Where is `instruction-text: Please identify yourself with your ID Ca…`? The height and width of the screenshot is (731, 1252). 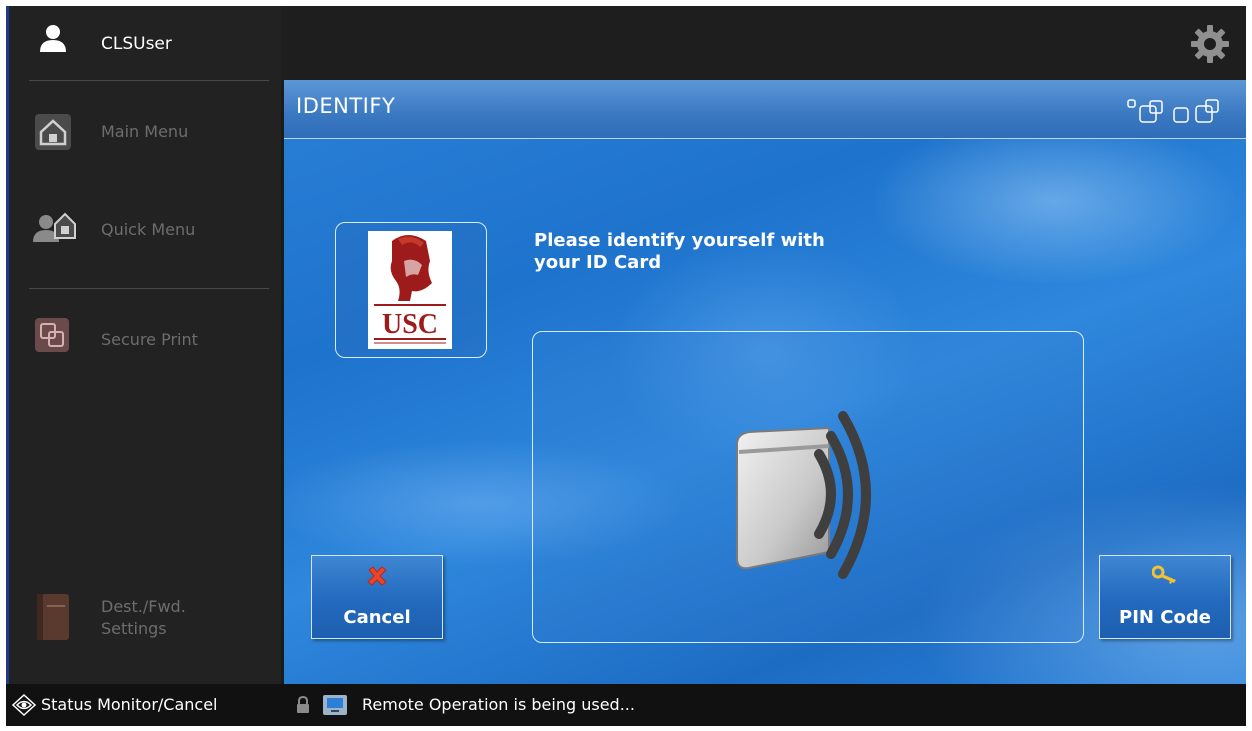 instruction-text: Please identify yourself with your ID Ca… is located at coordinates (679, 251).